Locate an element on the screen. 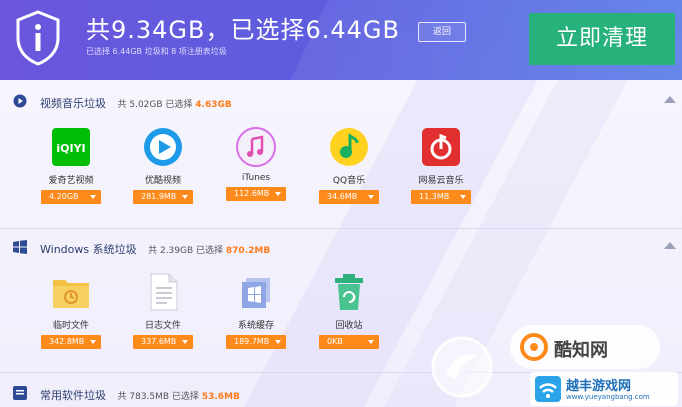 The height and width of the screenshot is (407, 682). app-qqmusic: QQ音乐 34.6MB is located at coordinates (349, 165).